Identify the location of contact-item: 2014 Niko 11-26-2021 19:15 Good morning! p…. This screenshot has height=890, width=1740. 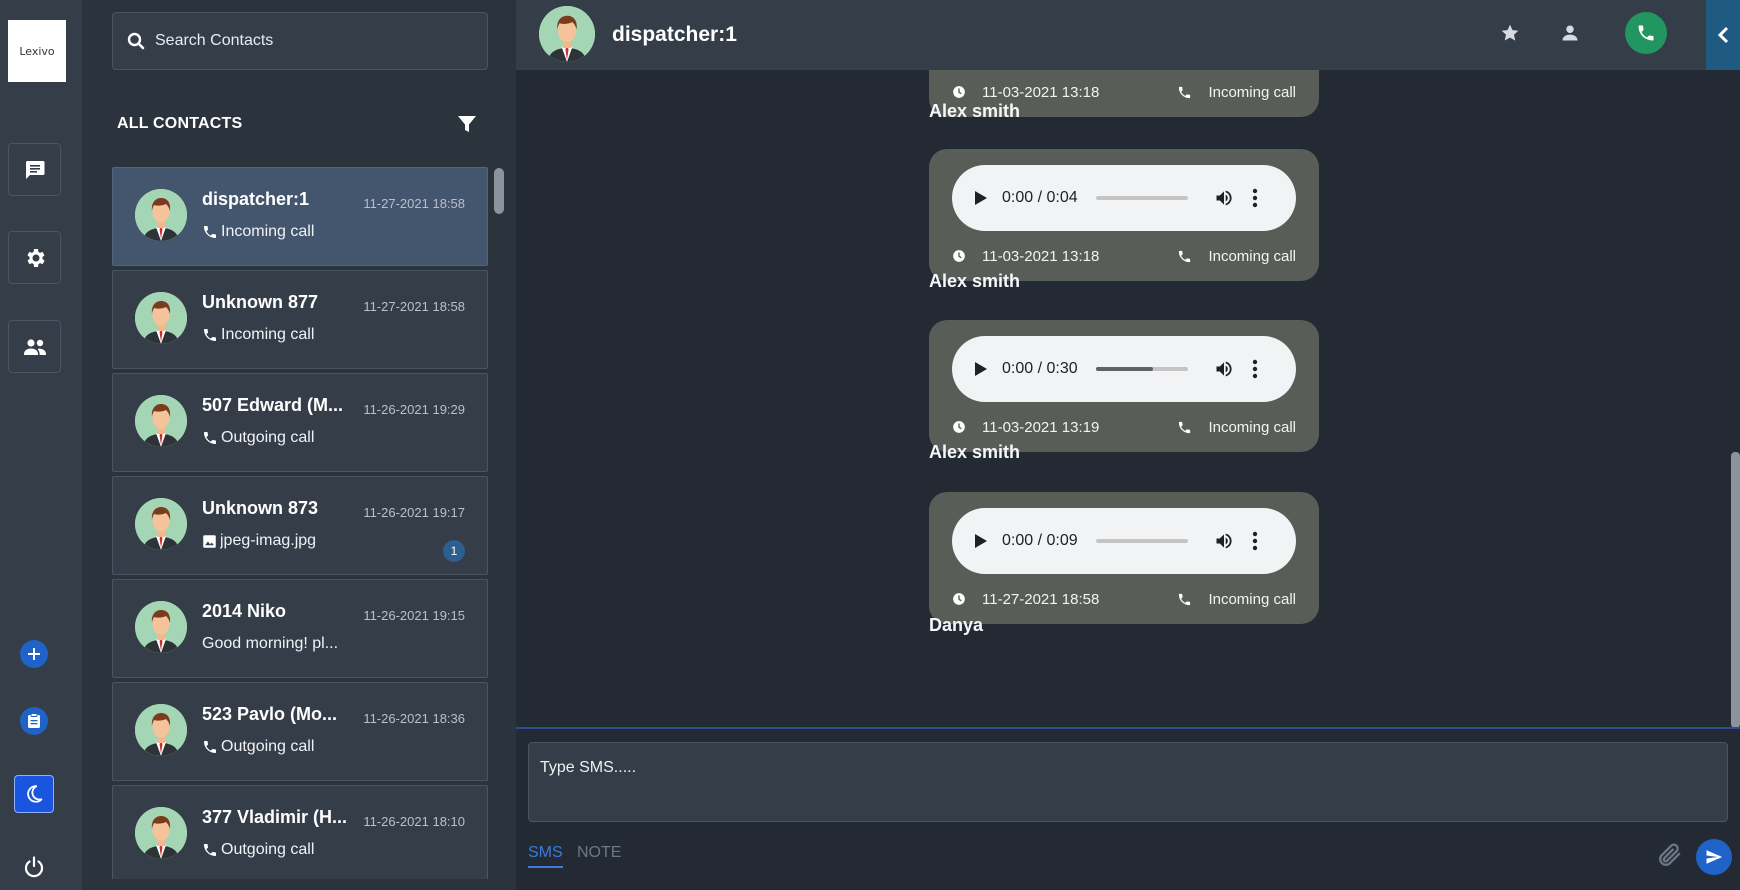
(300, 628).